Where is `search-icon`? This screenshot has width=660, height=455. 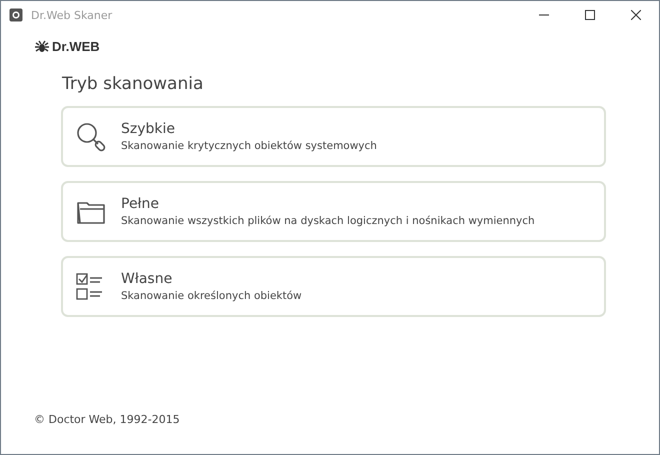 search-icon is located at coordinates (91, 136).